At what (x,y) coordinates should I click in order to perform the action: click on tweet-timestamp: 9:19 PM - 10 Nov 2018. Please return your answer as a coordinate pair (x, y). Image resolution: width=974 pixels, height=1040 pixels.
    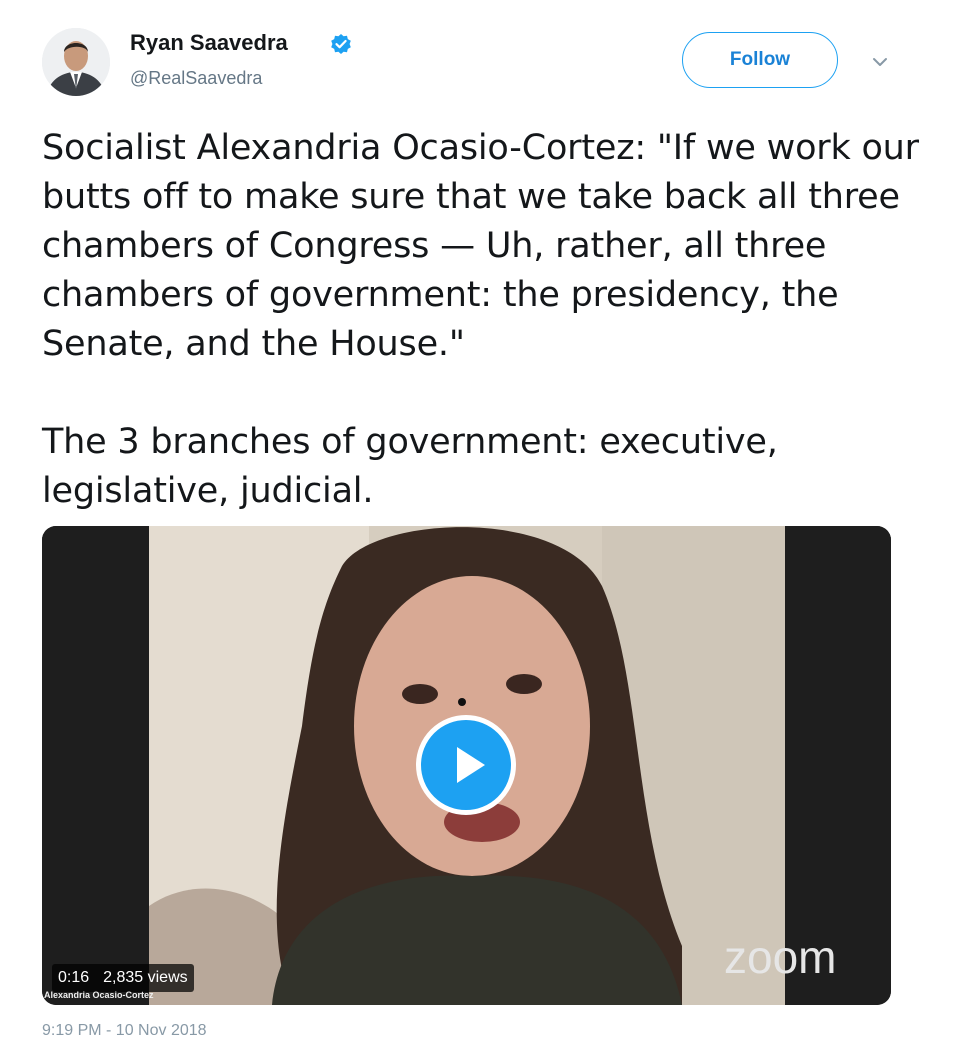
    Looking at the image, I should click on (124, 1031).